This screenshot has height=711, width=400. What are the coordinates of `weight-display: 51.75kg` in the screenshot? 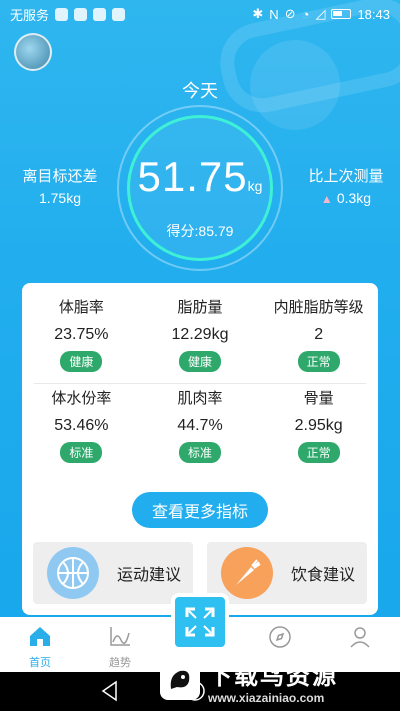 It's located at (200, 177).